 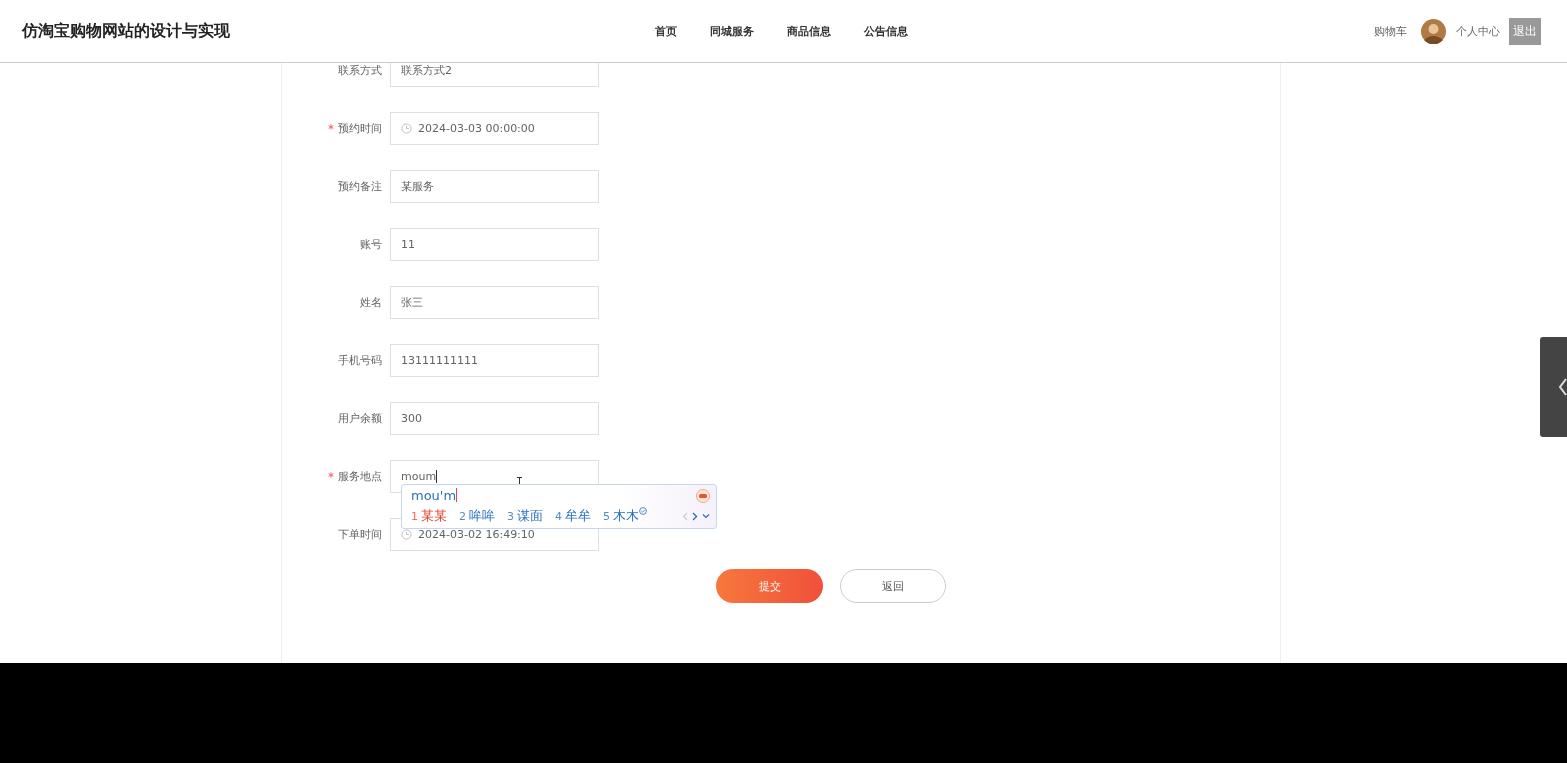 What do you see at coordinates (417, 186) in the screenshot?
I see `field-value: 某服务` at bounding box center [417, 186].